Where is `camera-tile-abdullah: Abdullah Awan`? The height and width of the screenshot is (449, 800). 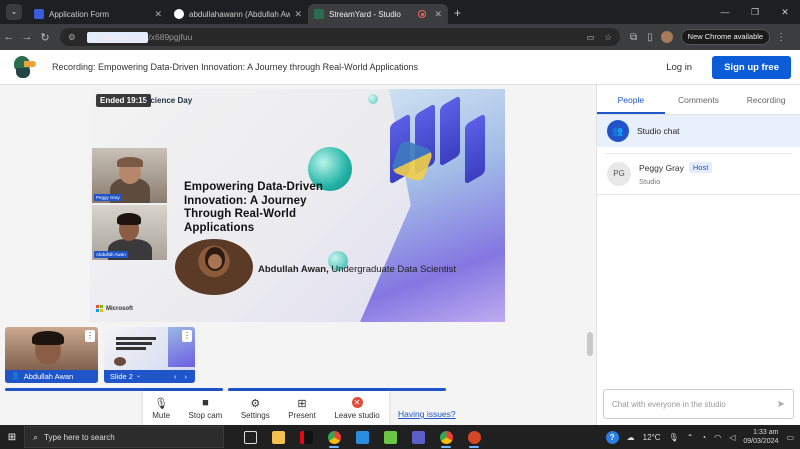
camera-tile-abdullah: Abdullah Awan is located at coordinates (129, 232).